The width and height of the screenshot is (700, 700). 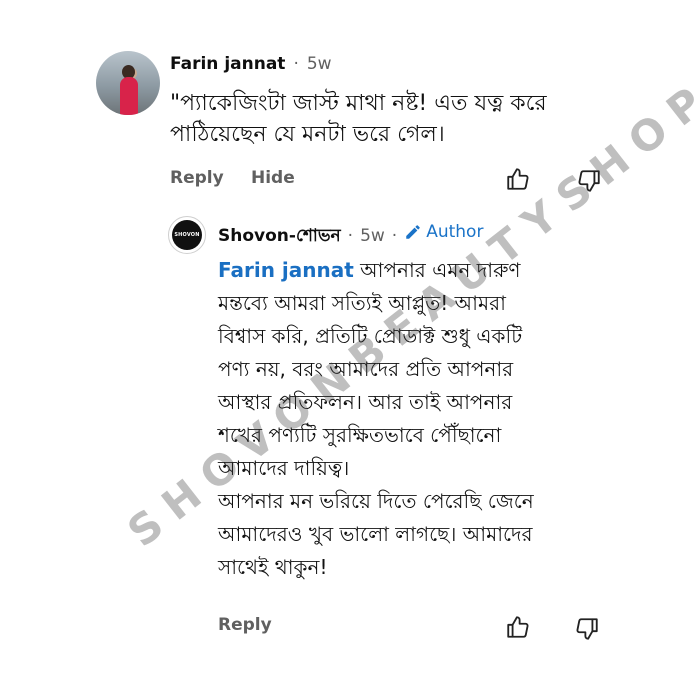 I want to click on reply-line: বিশ্বাস করি, প্রতিটি প্রোডাক্ট শুধু একটি, so click(x=370, y=336).